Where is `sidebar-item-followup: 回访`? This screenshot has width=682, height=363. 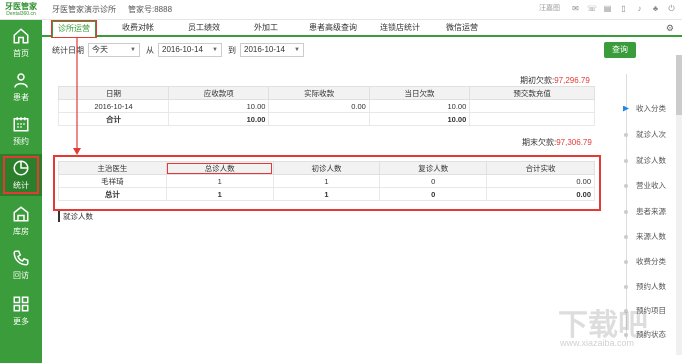
sidebar-item-followup: 回访 is located at coordinates (21, 265).